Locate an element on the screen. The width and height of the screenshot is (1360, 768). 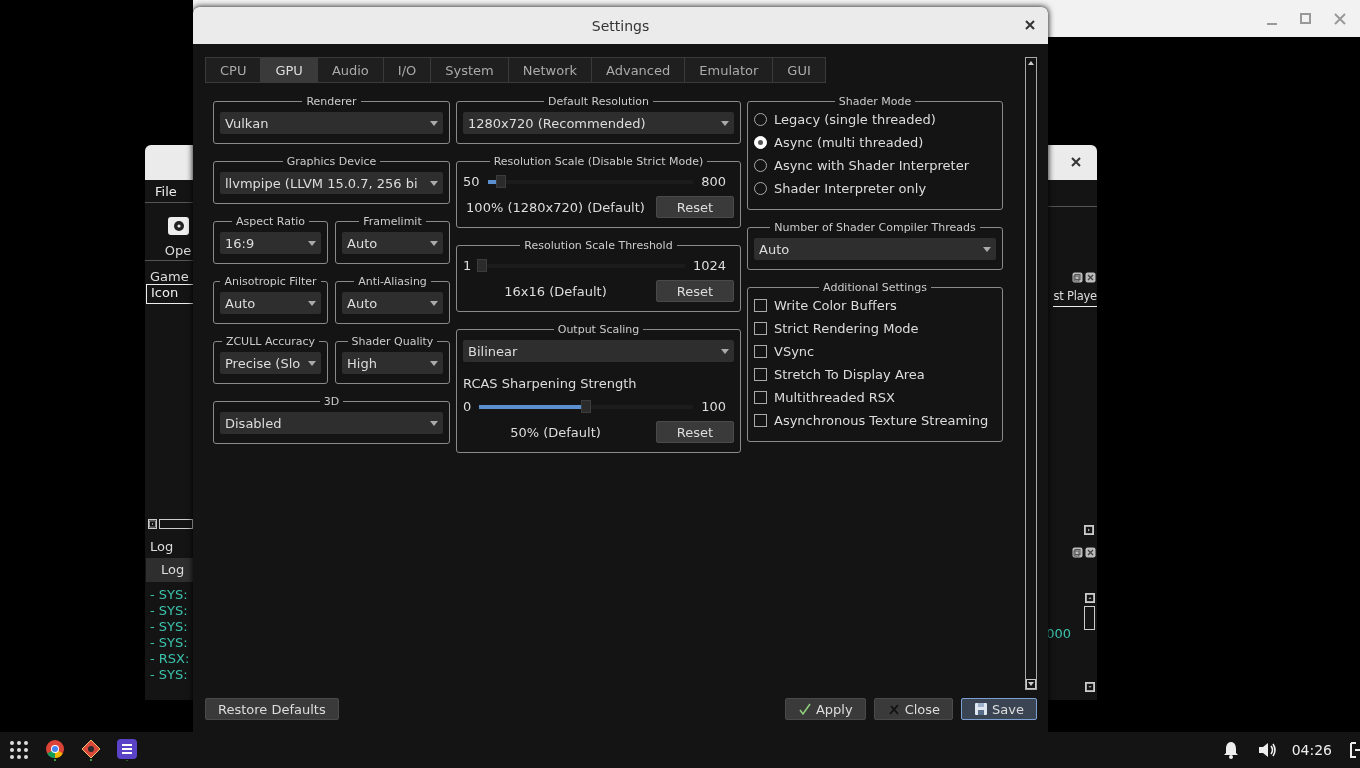
list-app-icon is located at coordinates (127, 750).